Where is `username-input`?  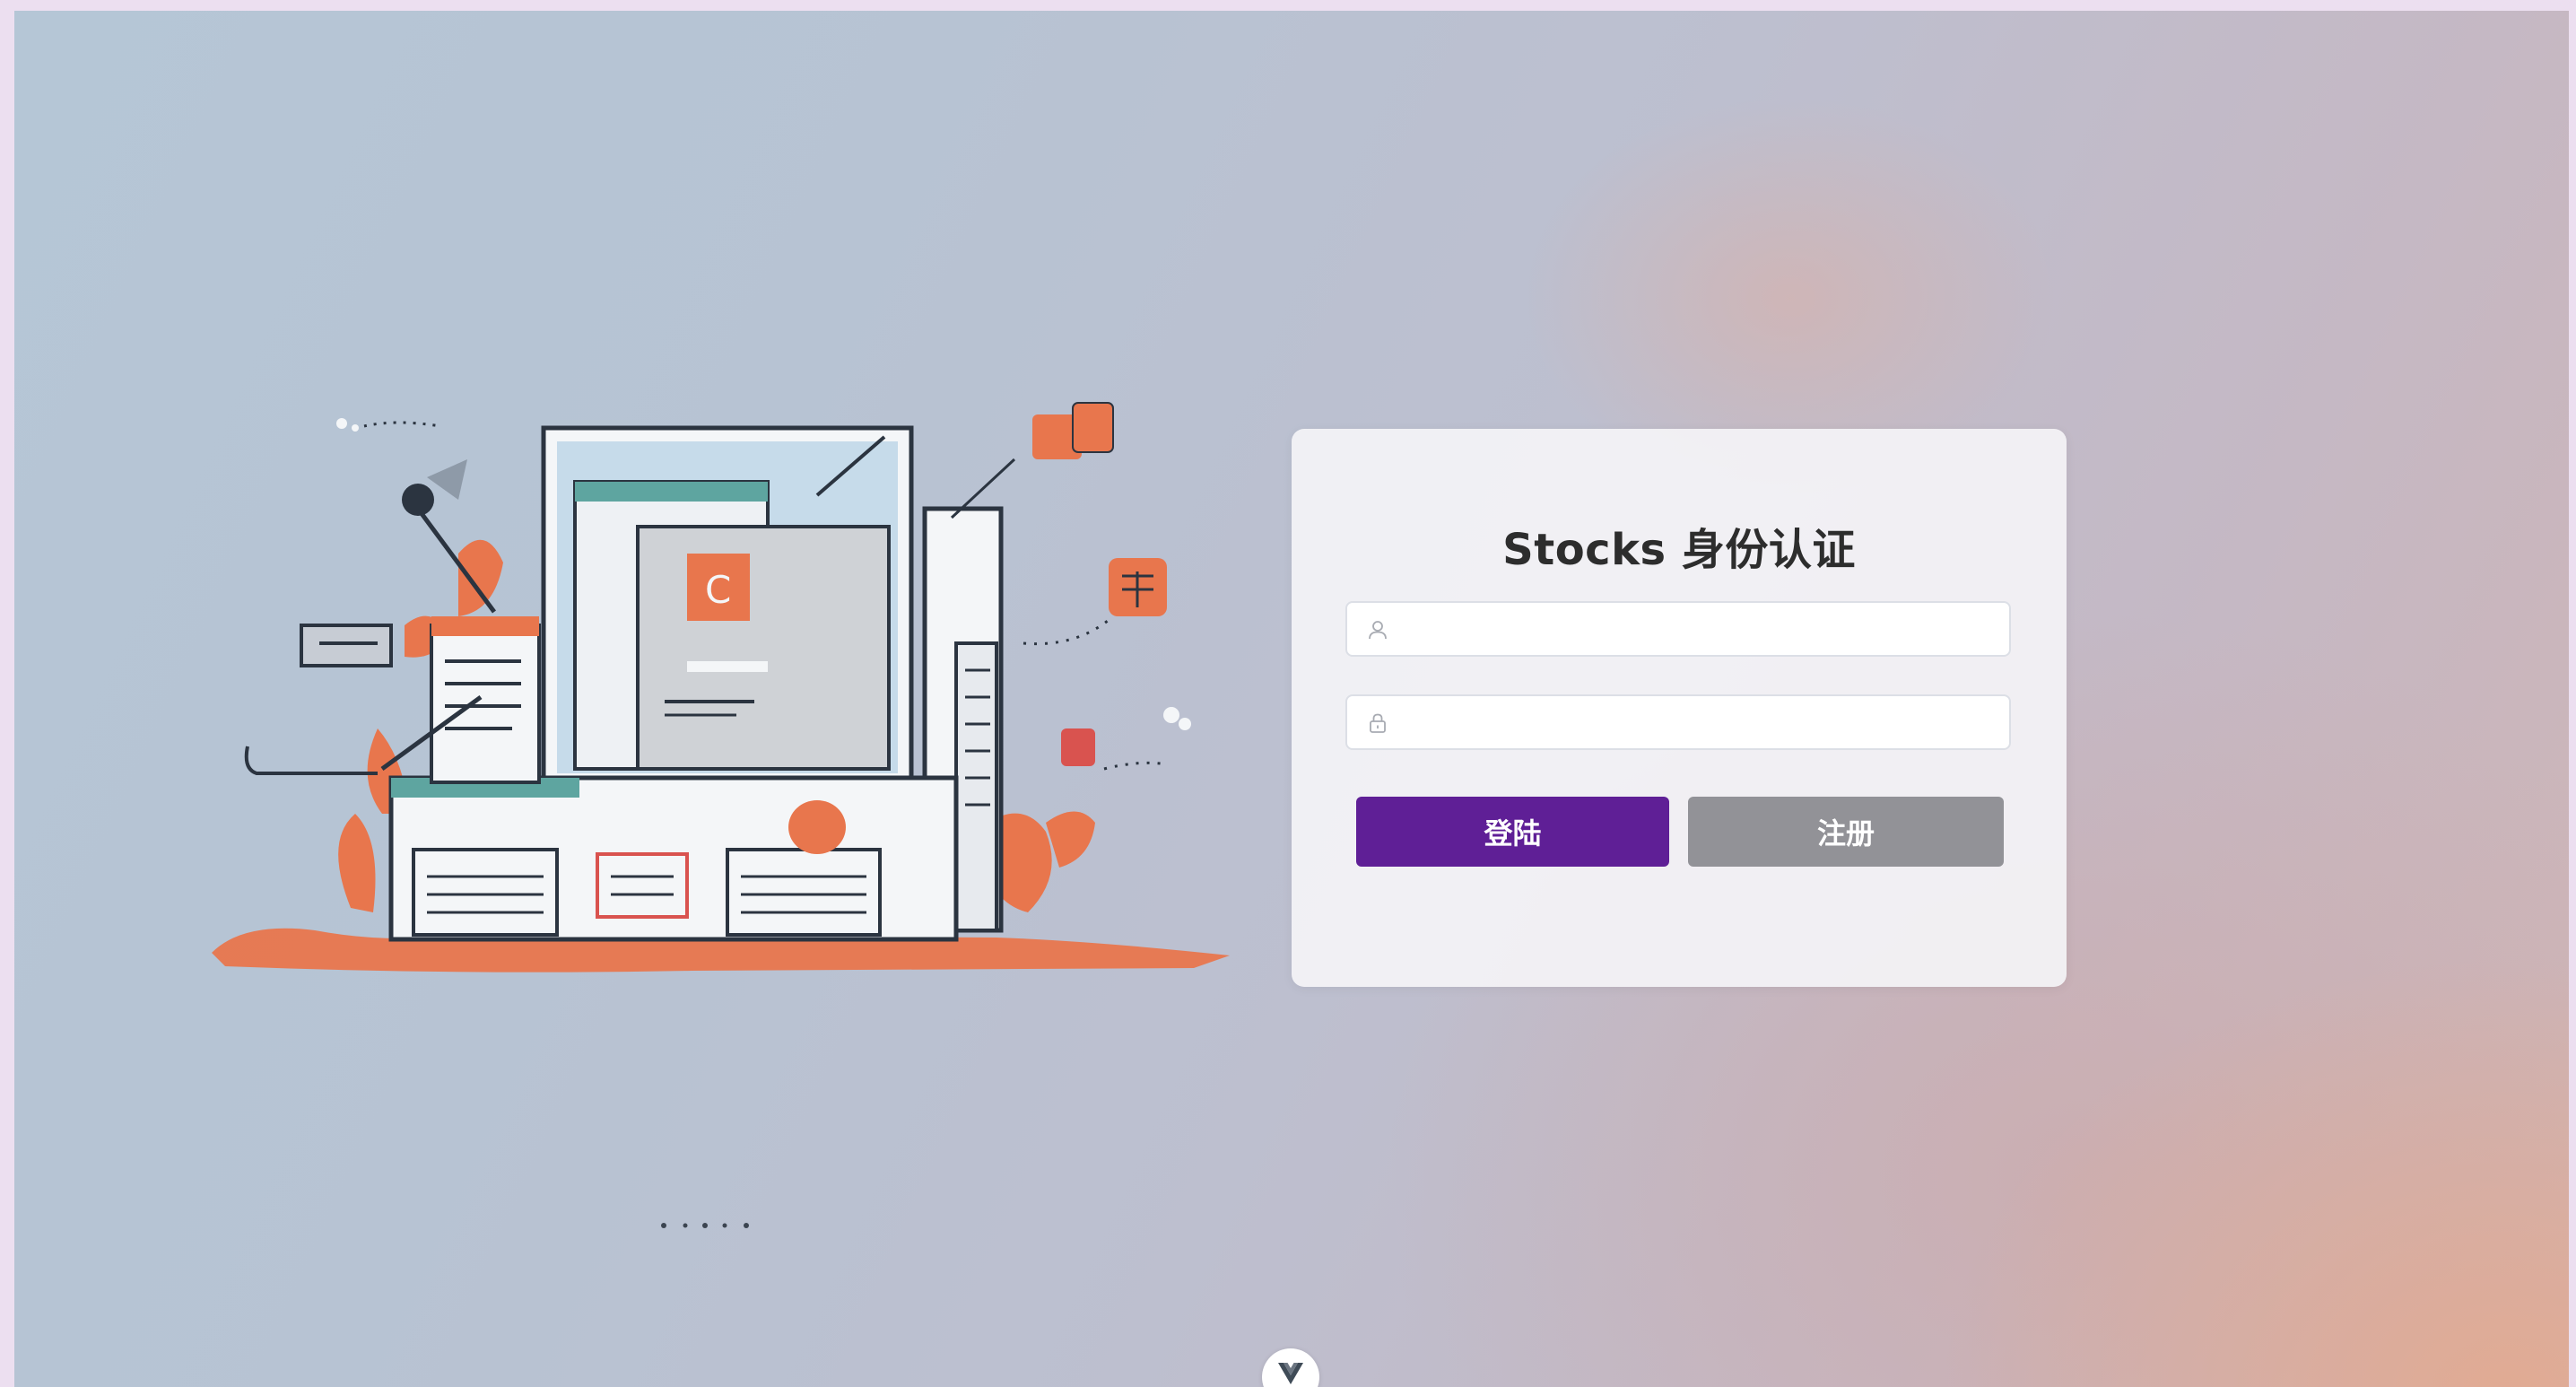 username-input is located at coordinates (1702, 630).